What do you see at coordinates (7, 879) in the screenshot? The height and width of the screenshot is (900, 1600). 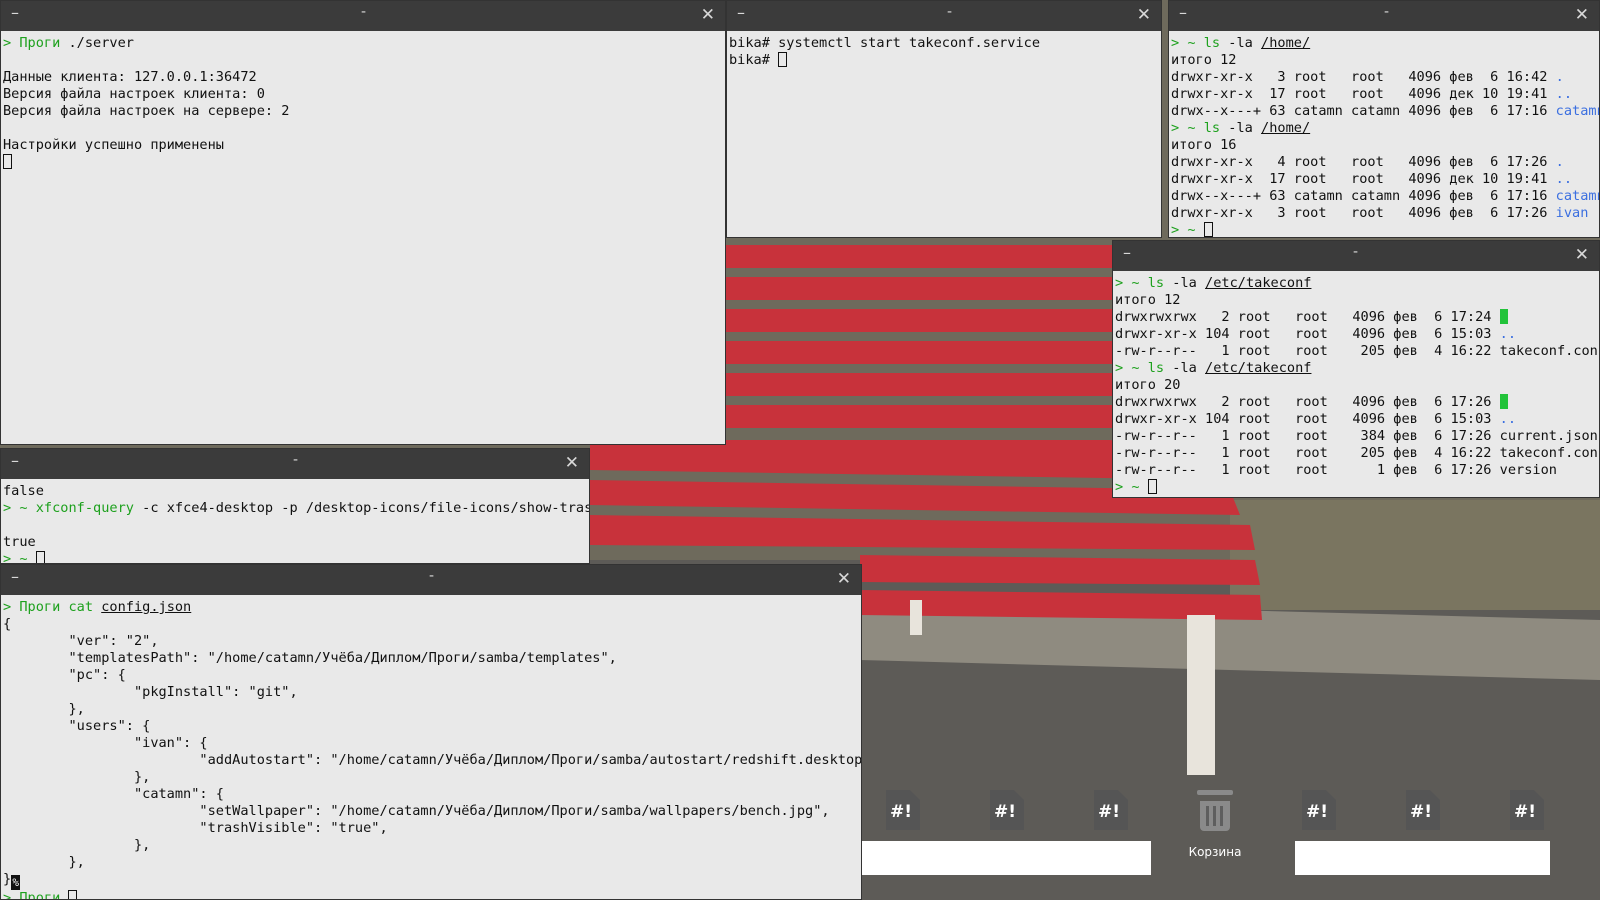 I see `json-line: }` at bounding box center [7, 879].